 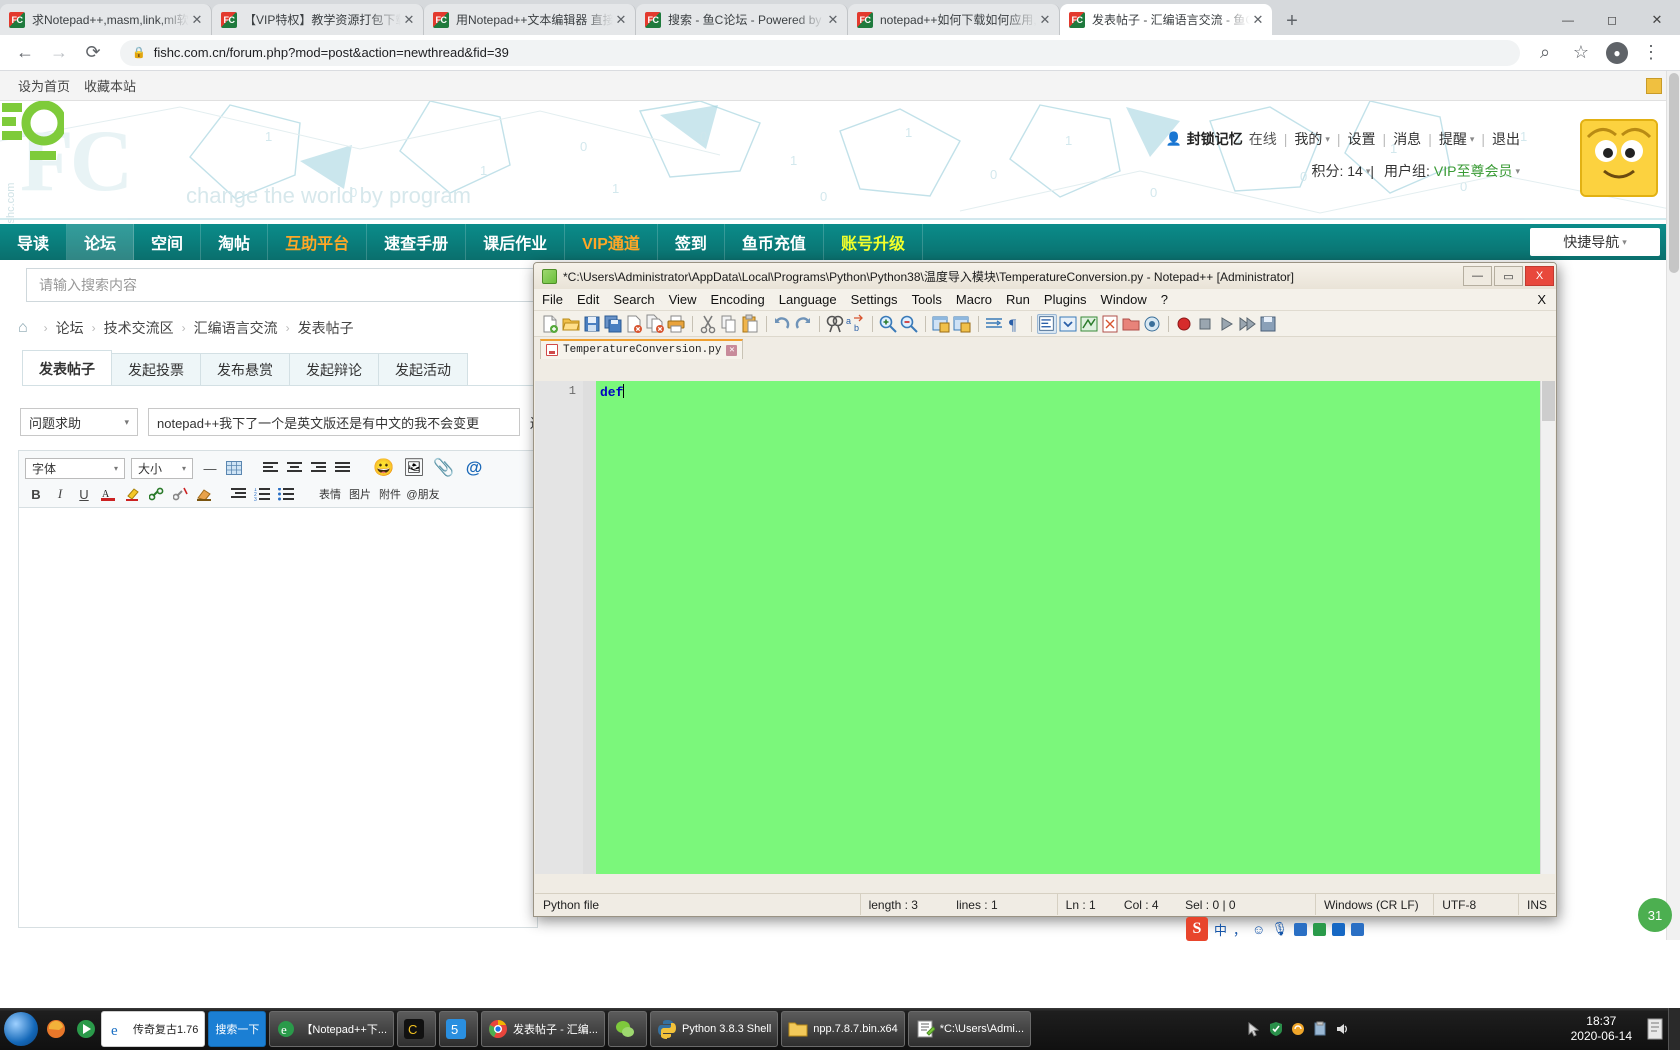 What do you see at coordinates (23, 328) in the screenshot?
I see `home-icon: ⌂` at bounding box center [23, 328].